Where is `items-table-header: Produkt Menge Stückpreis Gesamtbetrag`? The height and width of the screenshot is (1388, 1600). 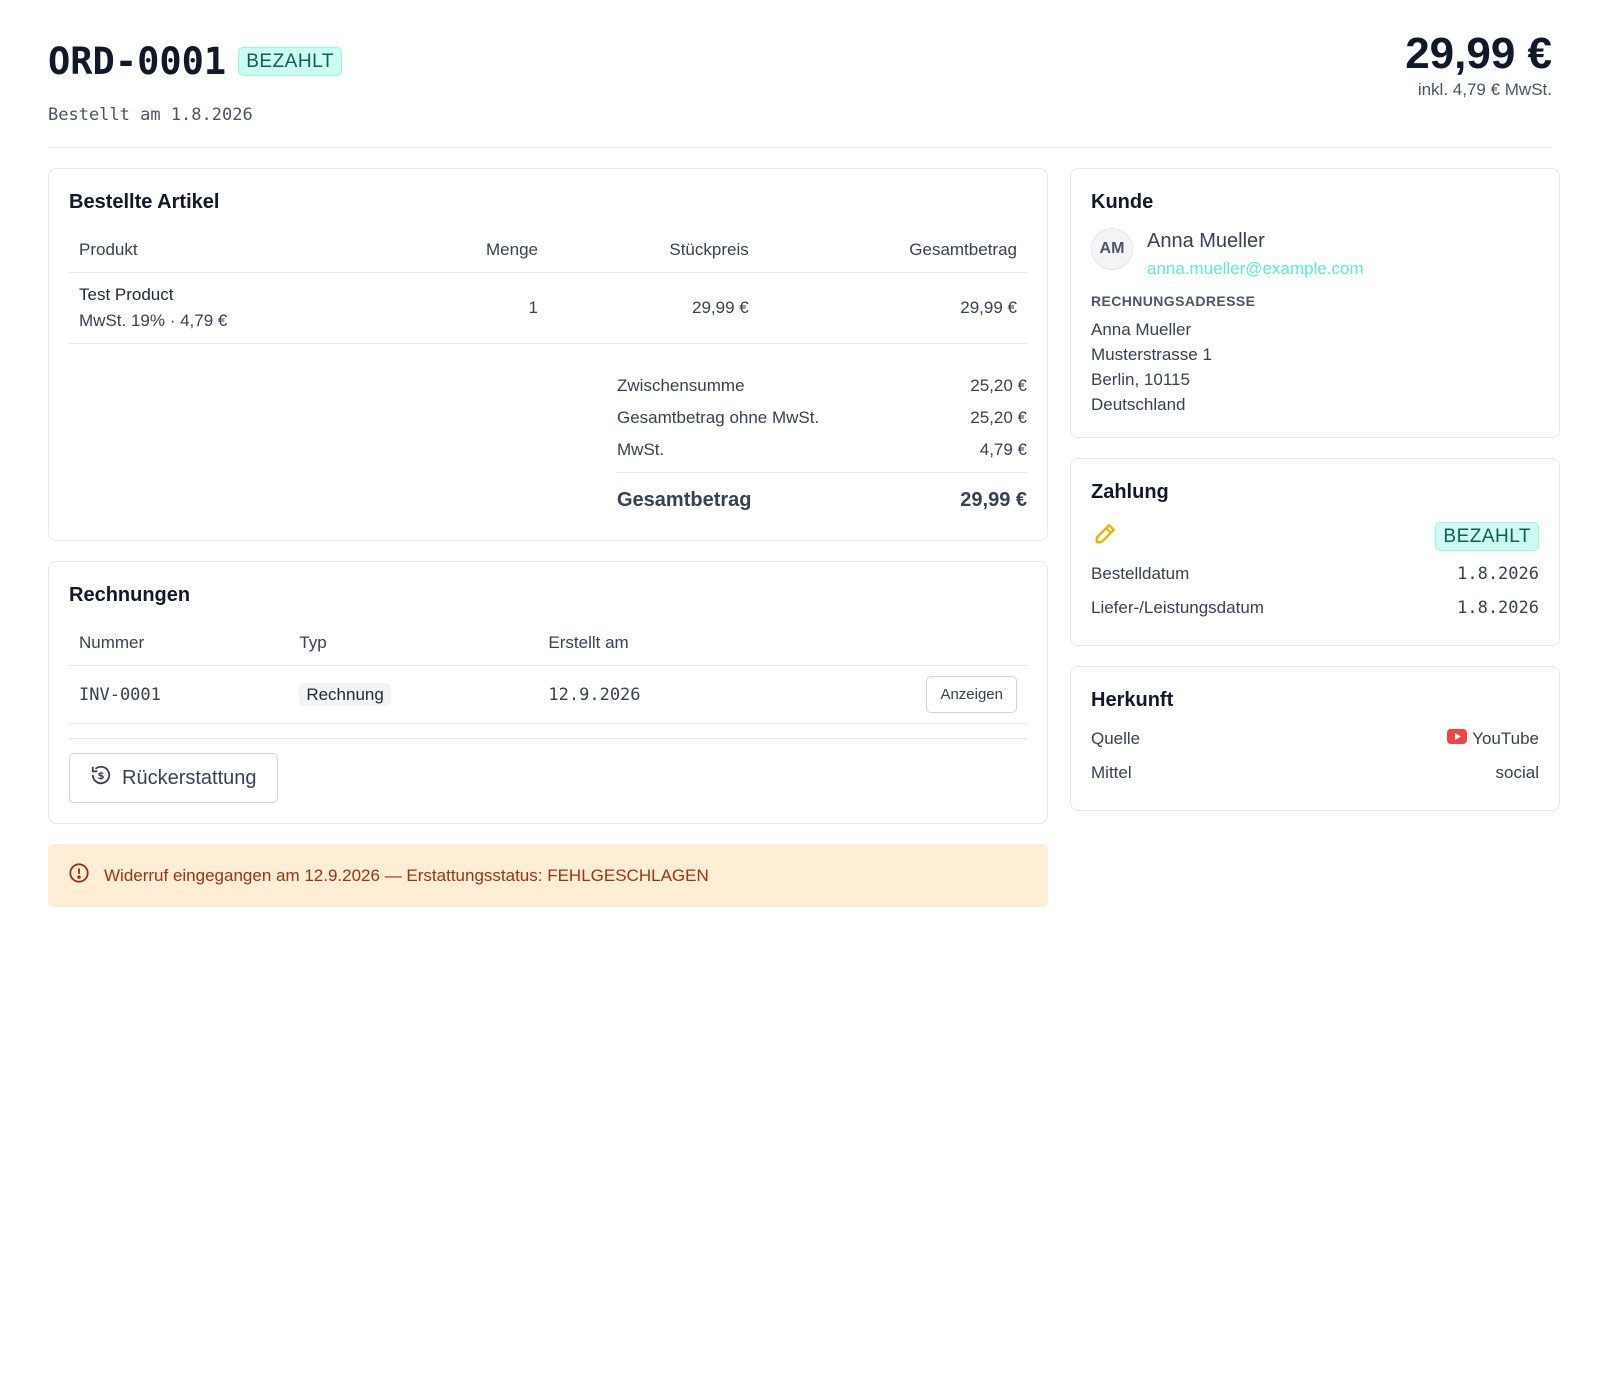 items-table-header: Produkt Menge Stückpreis Gesamtbetrag is located at coordinates (548, 252).